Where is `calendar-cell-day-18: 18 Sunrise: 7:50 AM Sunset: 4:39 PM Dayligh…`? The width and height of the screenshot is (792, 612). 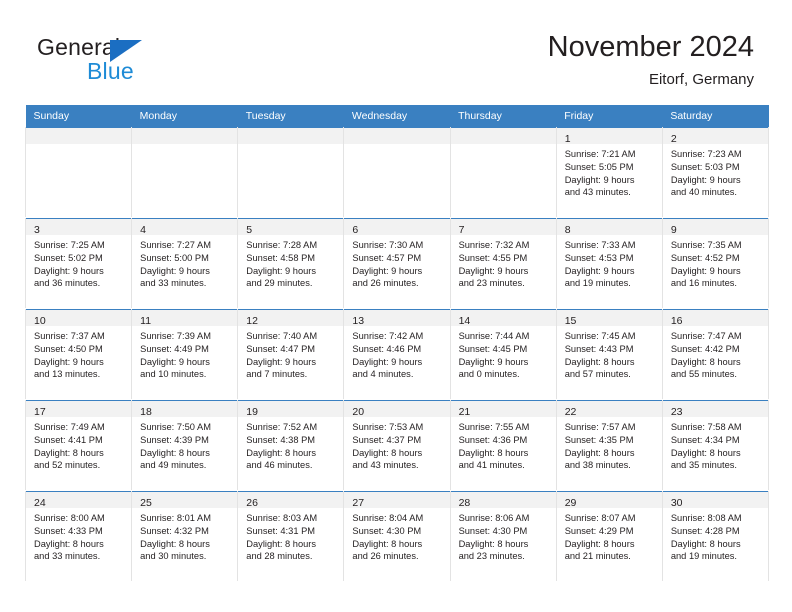
calendar-cell-day-18: 18 Sunrise: 7:50 AM Sunset: 4:39 PM Dayligh… is located at coordinates (185, 445).